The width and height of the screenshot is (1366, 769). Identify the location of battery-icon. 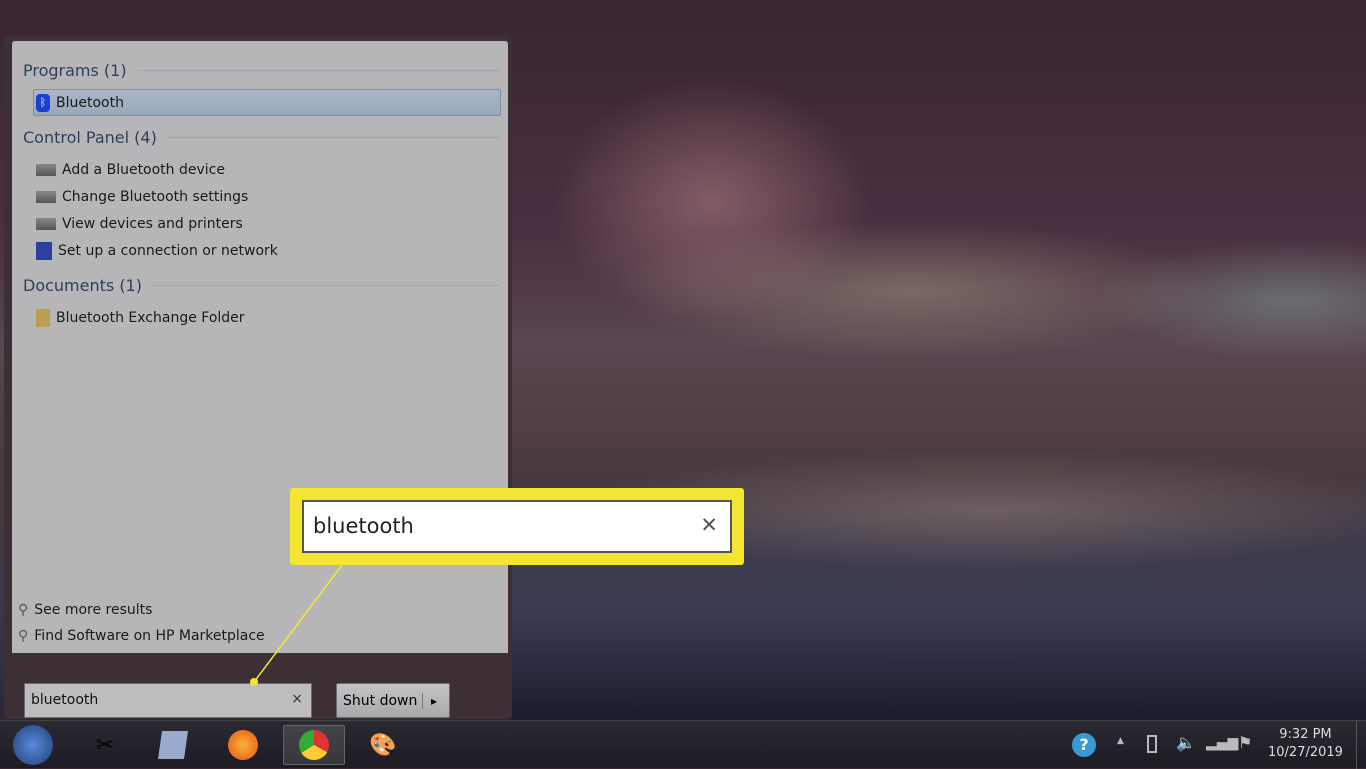
(1152, 744).